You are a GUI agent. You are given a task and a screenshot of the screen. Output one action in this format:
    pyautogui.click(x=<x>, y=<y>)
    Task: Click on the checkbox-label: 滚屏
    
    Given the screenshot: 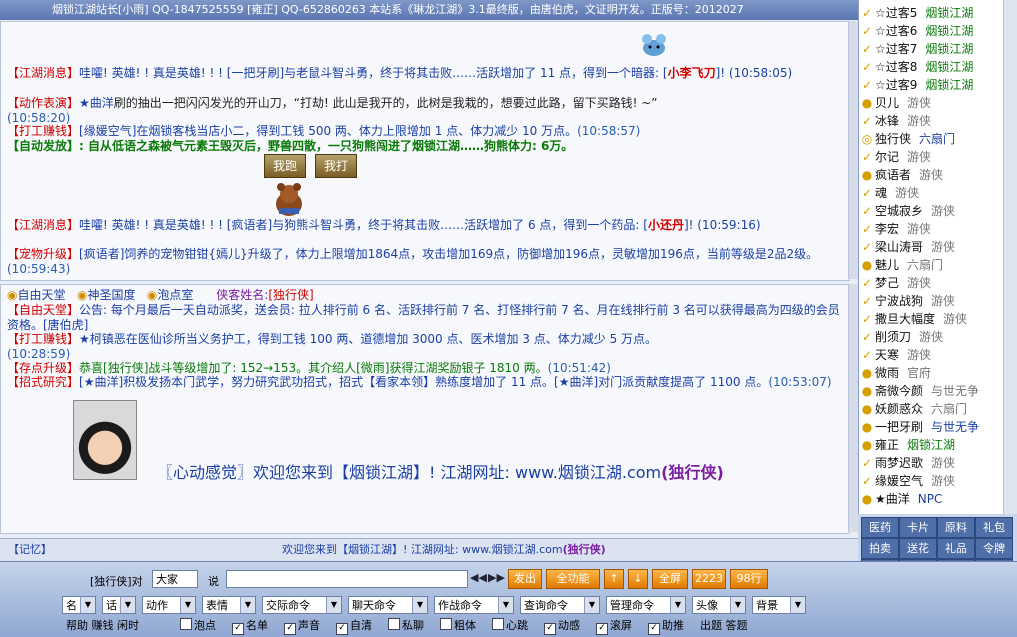 What is the action you would take?
    pyautogui.click(x=621, y=625)
    